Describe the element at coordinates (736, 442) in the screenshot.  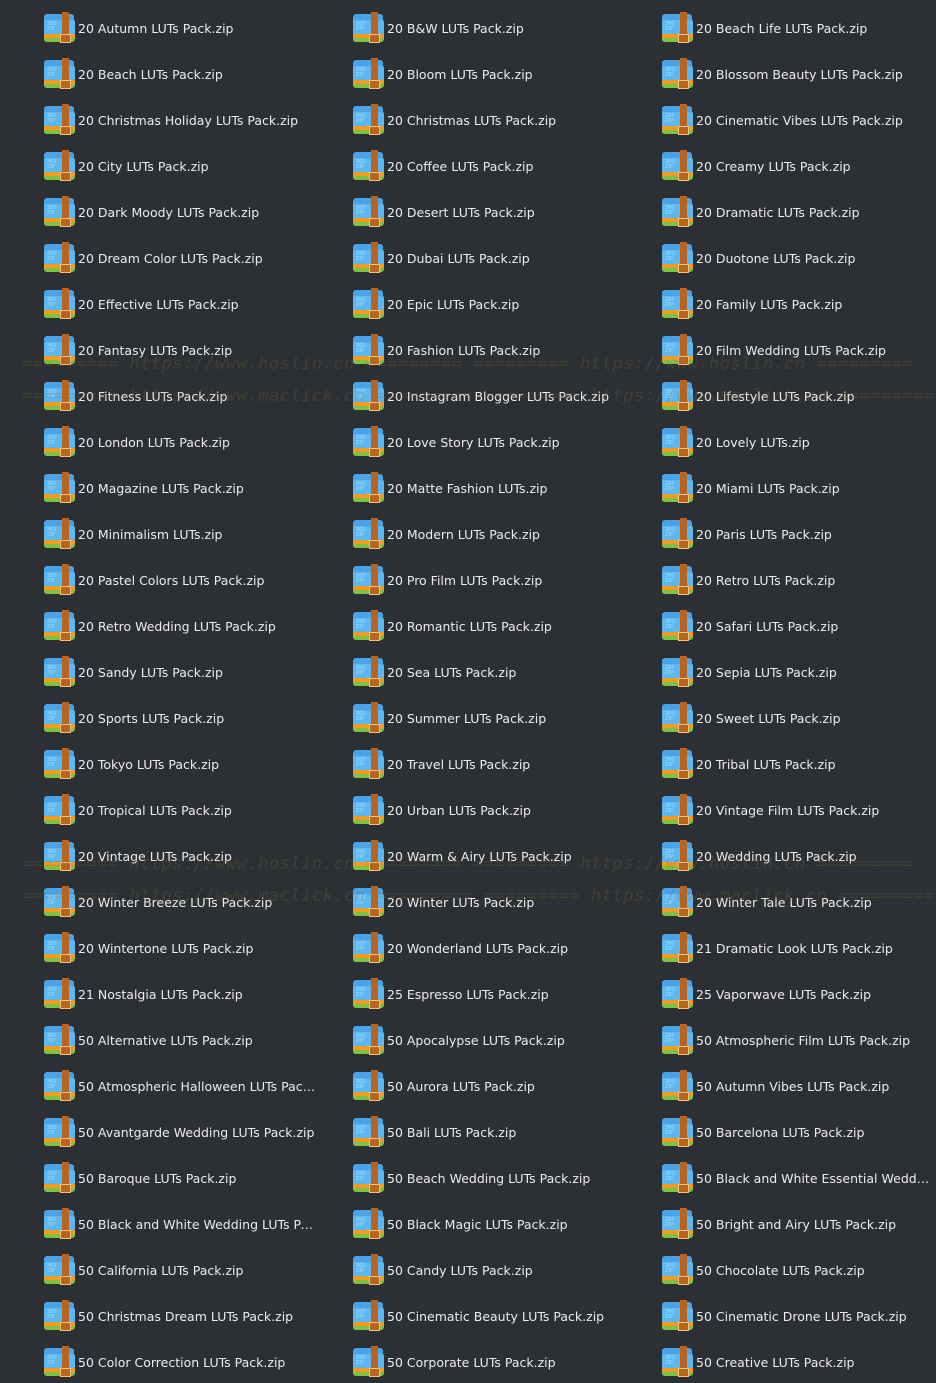
I see `file-item: 360 ZIP 20 Lovely LUTs.zip` at that location.